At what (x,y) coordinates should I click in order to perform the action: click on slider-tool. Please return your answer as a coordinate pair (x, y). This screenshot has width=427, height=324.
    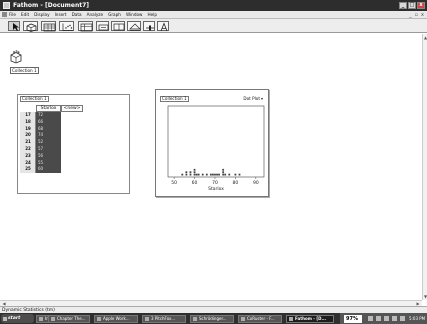
    Looking at the image, I should click on (149, 26).